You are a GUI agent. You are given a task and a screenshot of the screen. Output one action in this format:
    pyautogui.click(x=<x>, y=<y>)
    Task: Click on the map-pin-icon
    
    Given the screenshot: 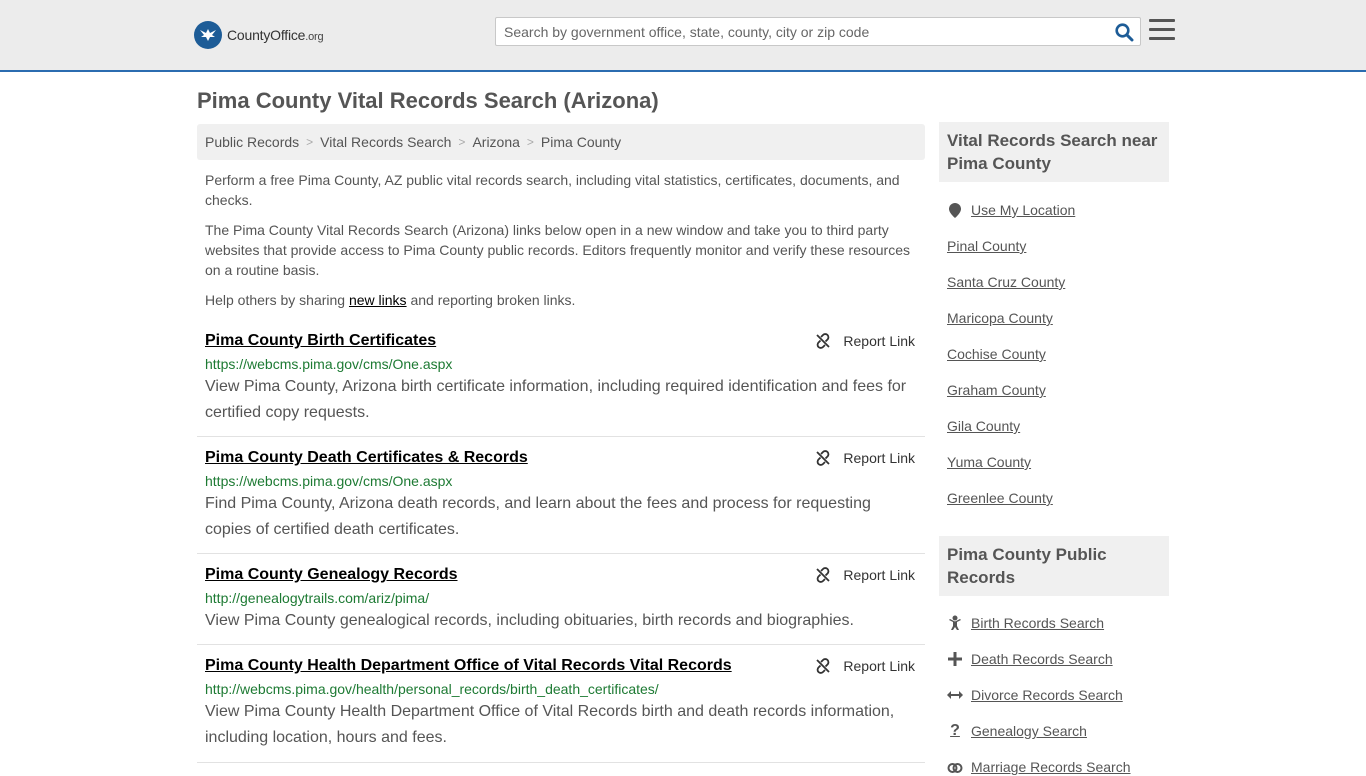 What is the action you would take?
    pyautogui.click(x=955, y=210)
    